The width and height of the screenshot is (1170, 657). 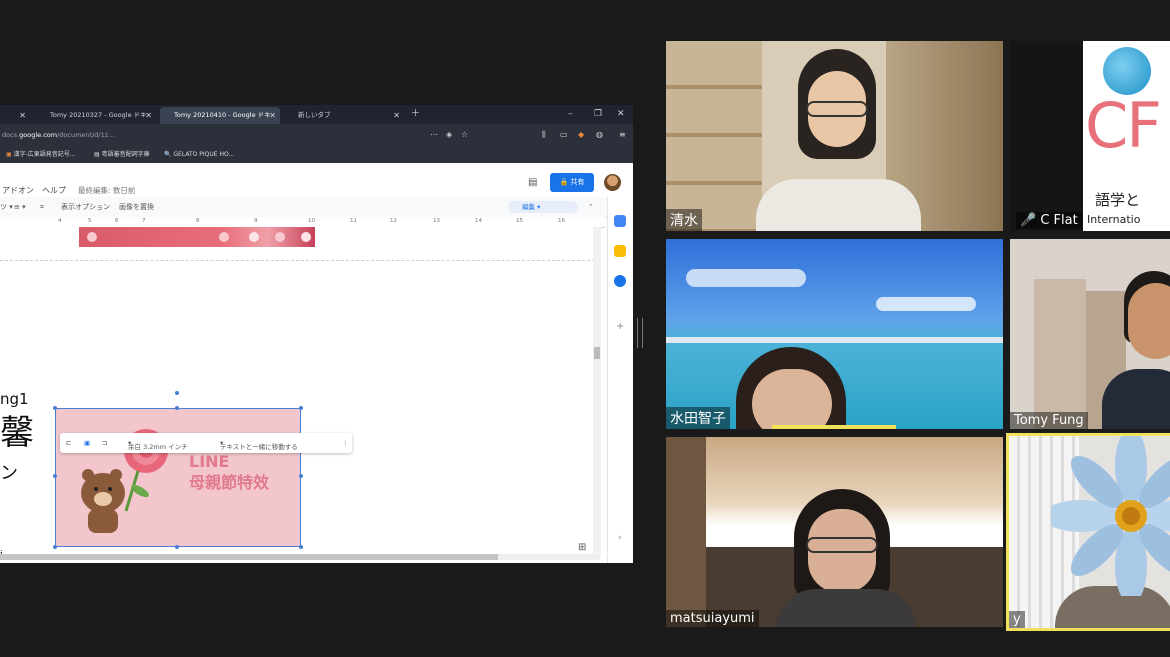 I want to click on docs-toolbar: ツ ▾ ≡ ▾ ⌗ 表示オプション 画像を置換 編集 ▾ ⌃, so click(x=316, y=207).